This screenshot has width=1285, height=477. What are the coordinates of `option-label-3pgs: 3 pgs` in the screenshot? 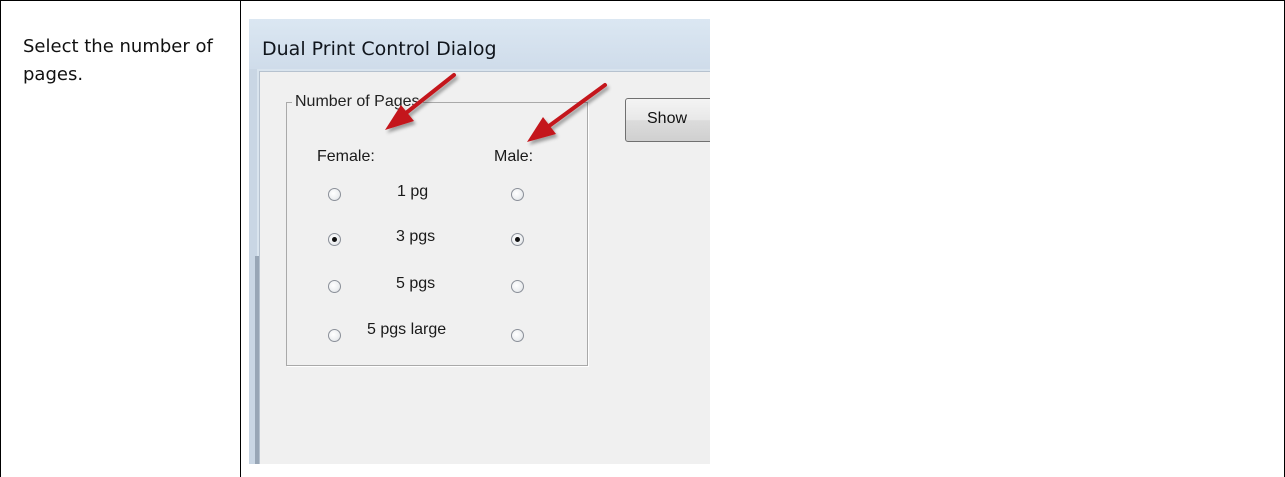 It's located at (416, 236).